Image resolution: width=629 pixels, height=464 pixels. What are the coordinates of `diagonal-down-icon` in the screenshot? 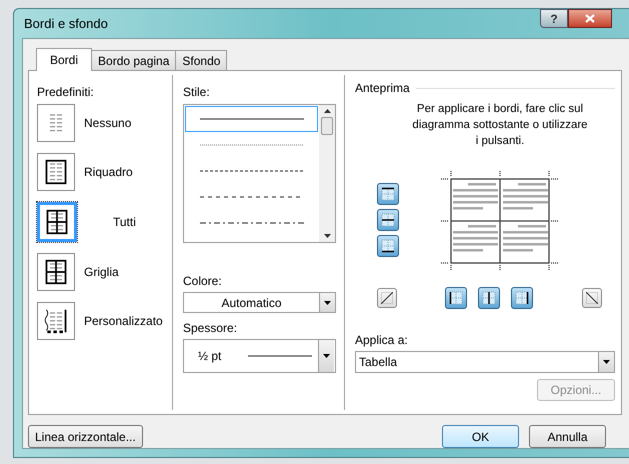 It's located at (592, 298).